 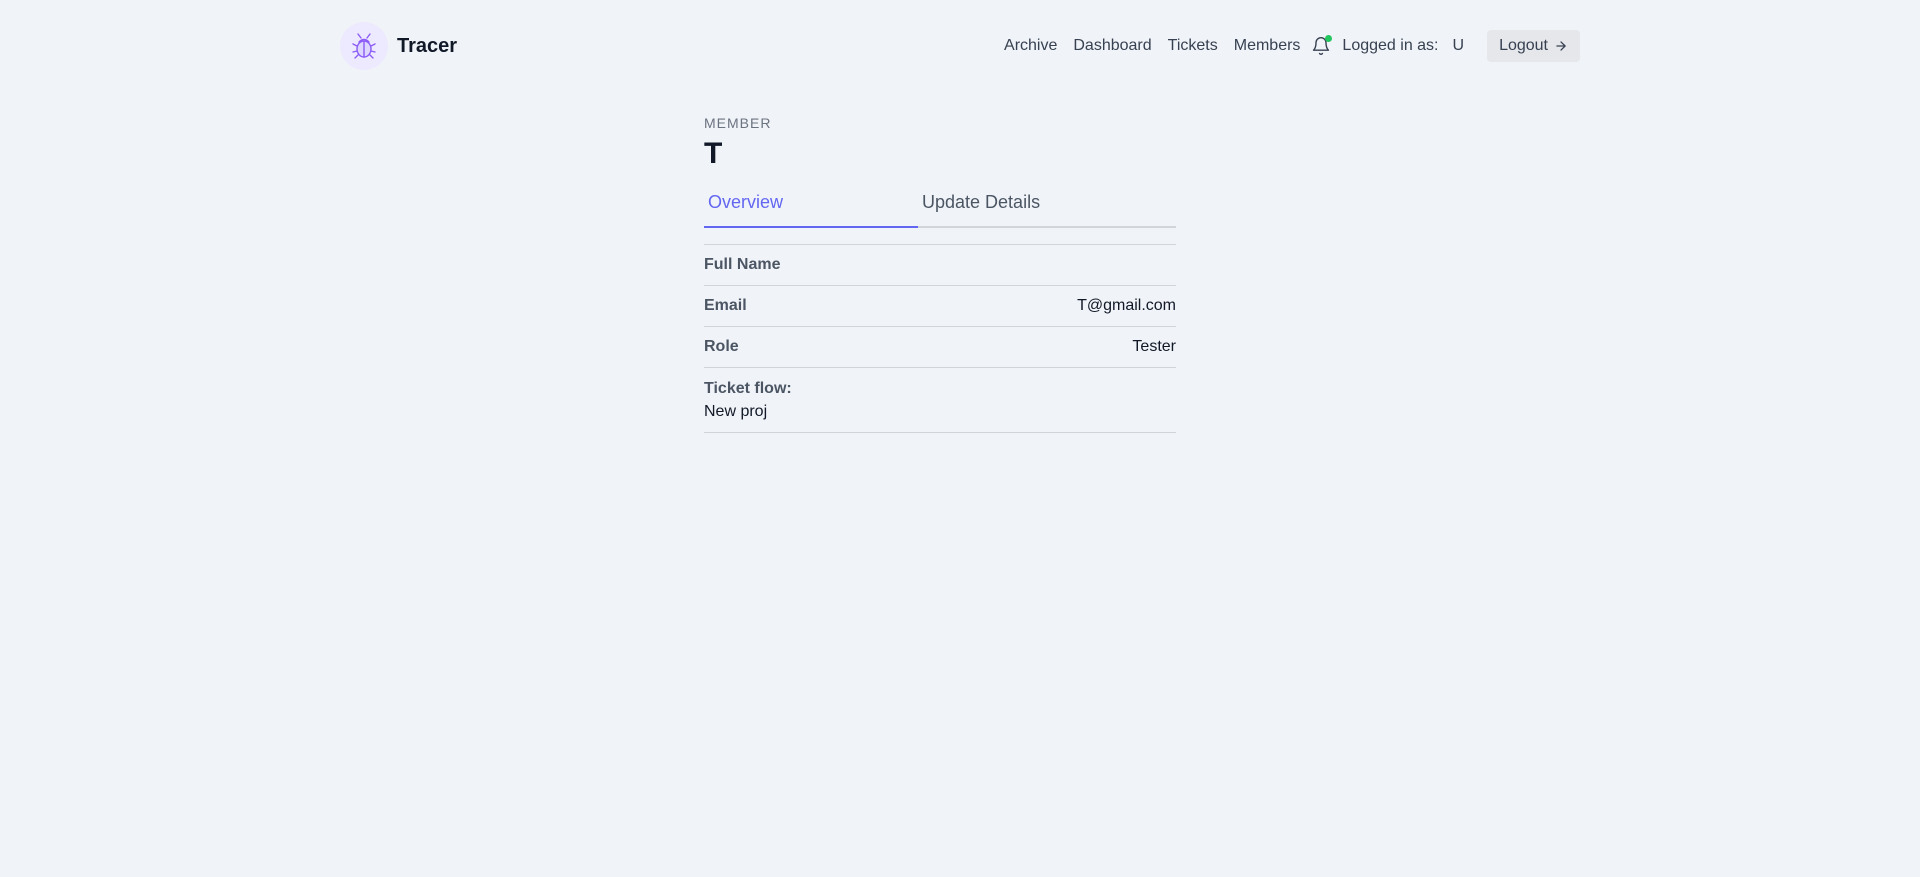 I want to click on notifications-button, so click(x=1321, y=46).